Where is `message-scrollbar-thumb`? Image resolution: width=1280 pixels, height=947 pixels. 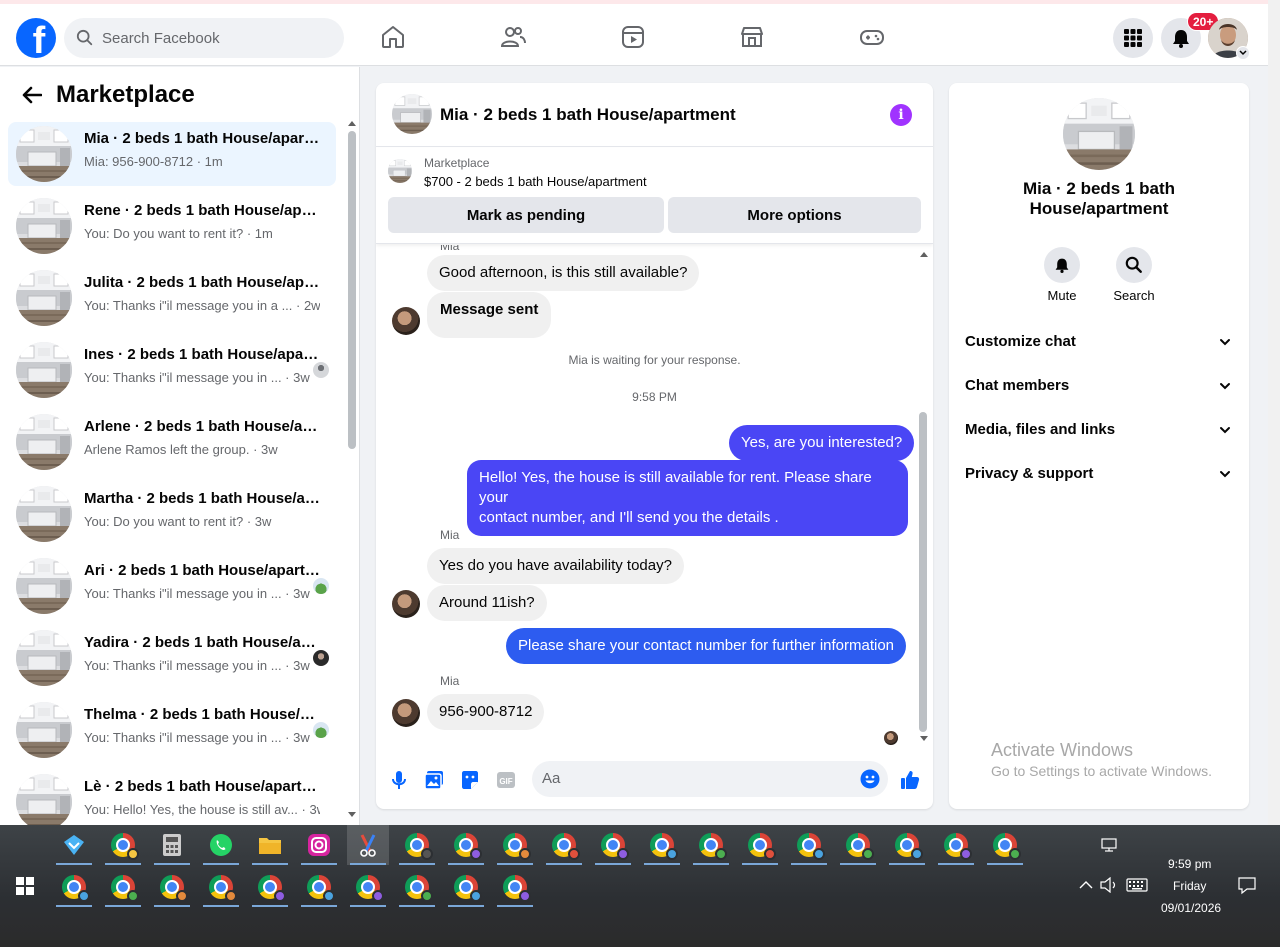 message-scrollbar-thumb is located at coordinates (923, 572).